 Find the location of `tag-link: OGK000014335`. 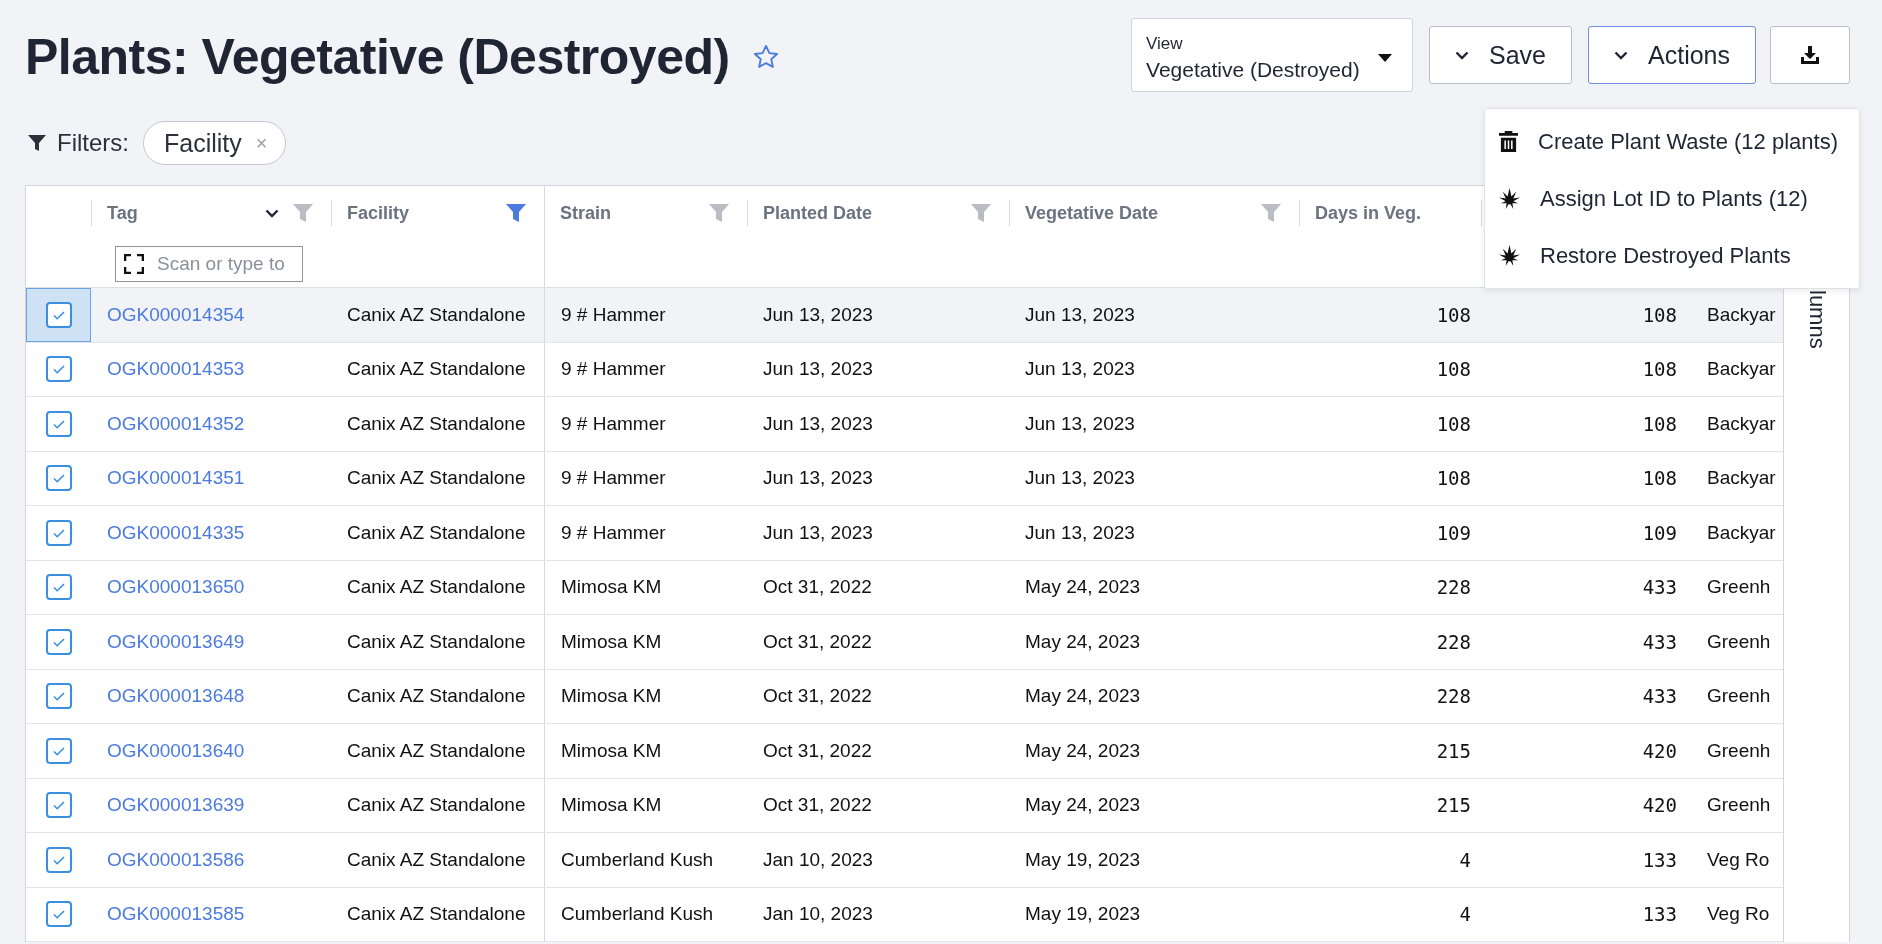

tag-link: OGK000014335 is located at coordinates (176, 532).